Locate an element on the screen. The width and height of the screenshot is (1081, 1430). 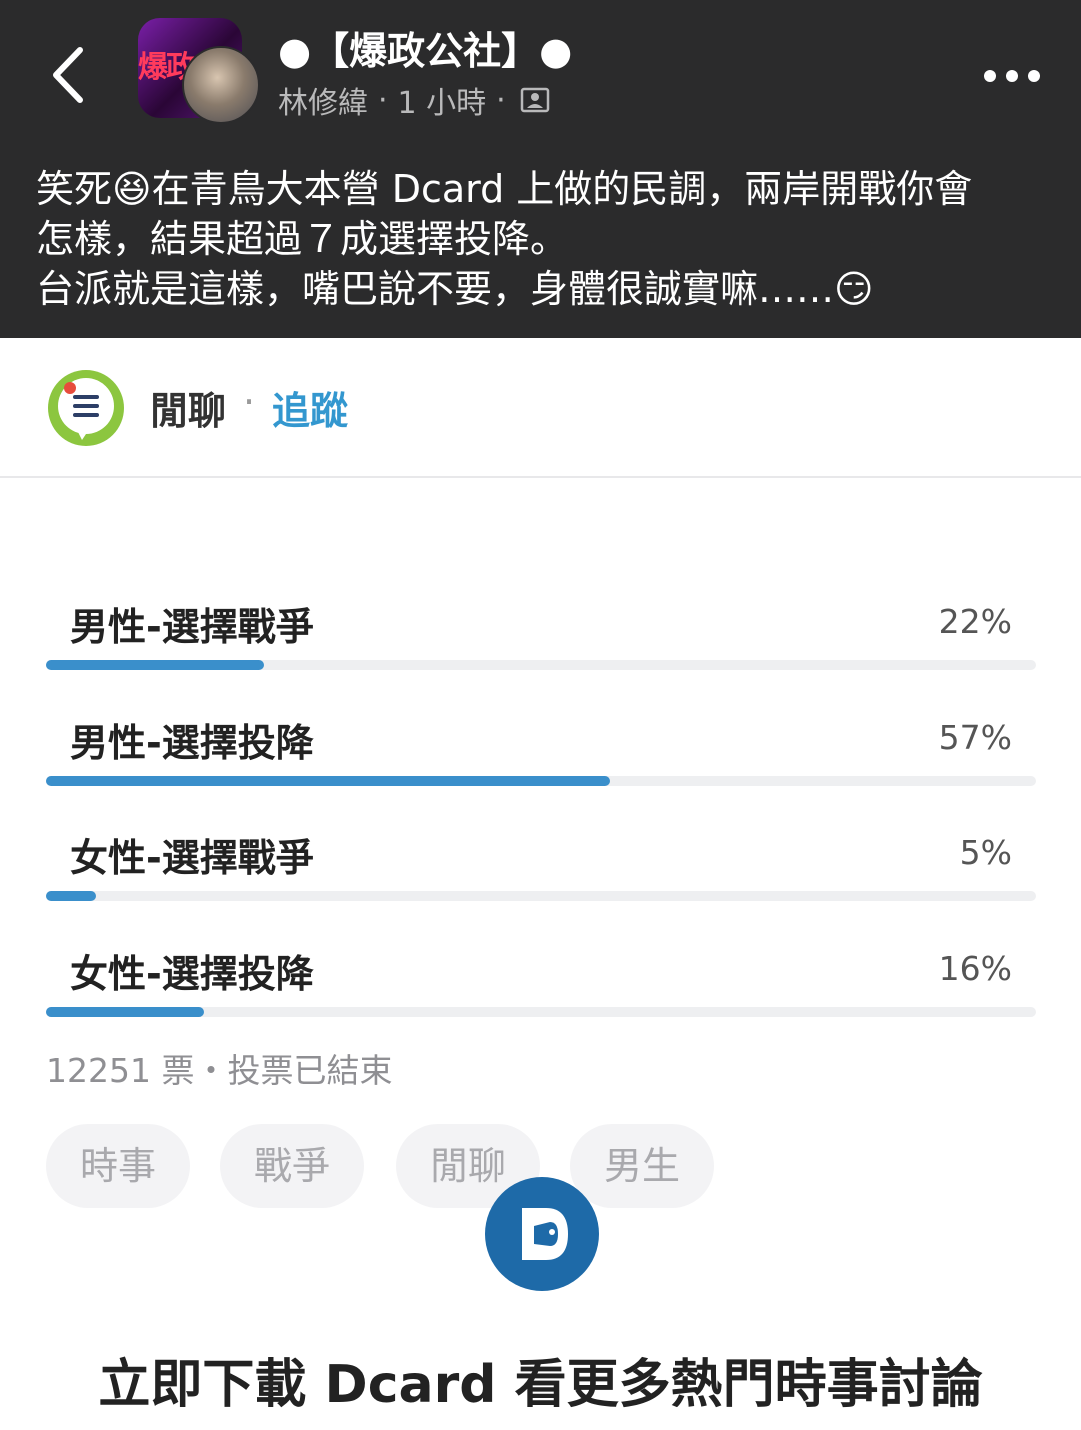
board-name: 閒聊 is located at coordinates (188, 407).